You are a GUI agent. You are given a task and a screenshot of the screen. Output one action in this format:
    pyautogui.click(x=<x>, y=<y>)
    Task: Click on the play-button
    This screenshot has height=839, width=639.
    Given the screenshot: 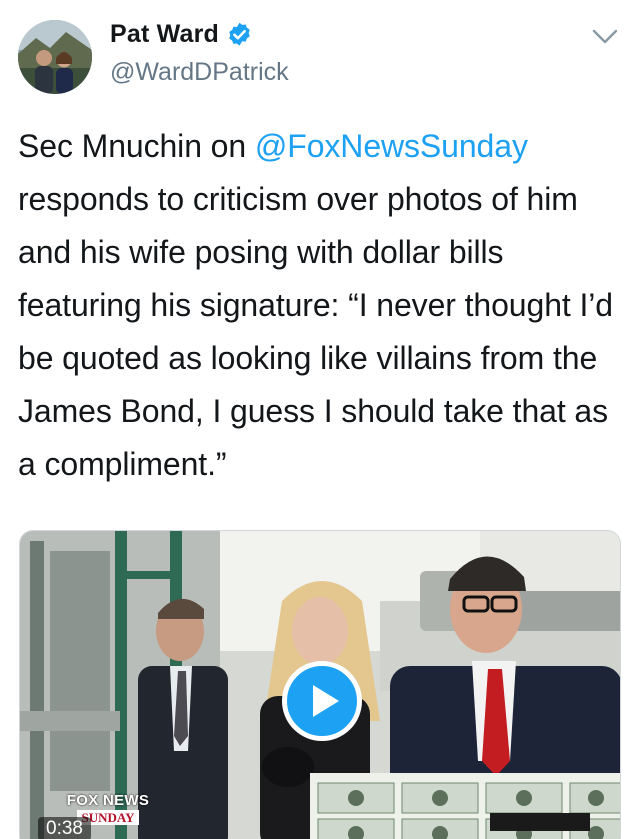 What is the action you would take?
    pyautogui.click(x=322, y=701)
    